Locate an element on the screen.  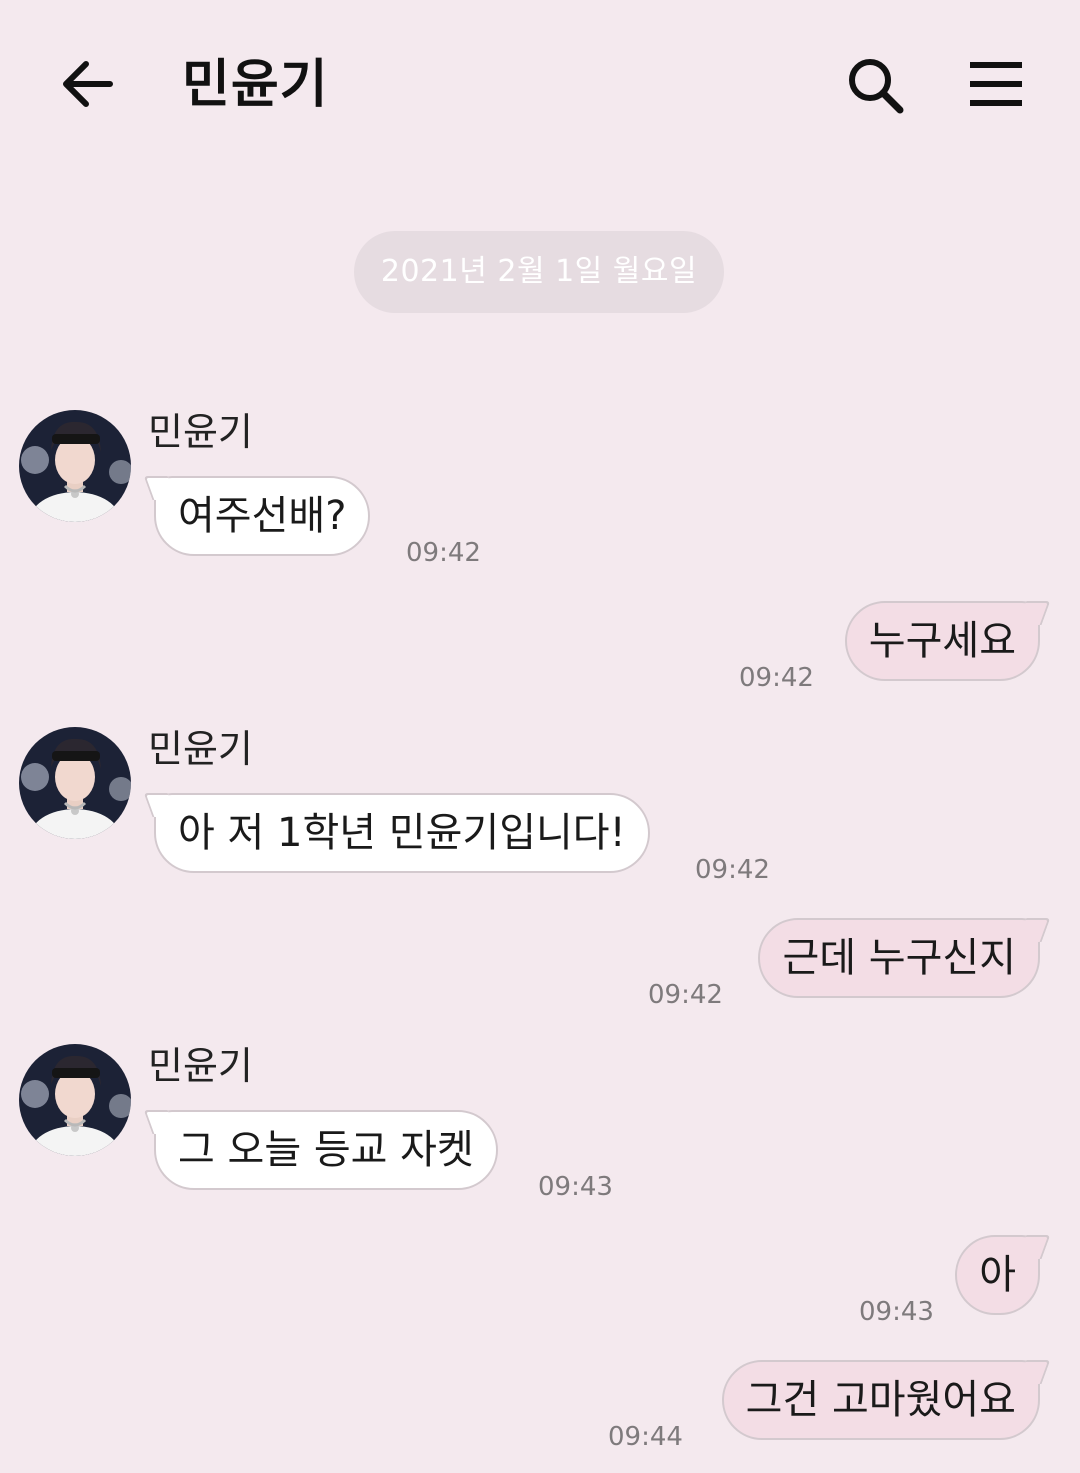
arrow-left-icon is located at coordinates (88, 84).